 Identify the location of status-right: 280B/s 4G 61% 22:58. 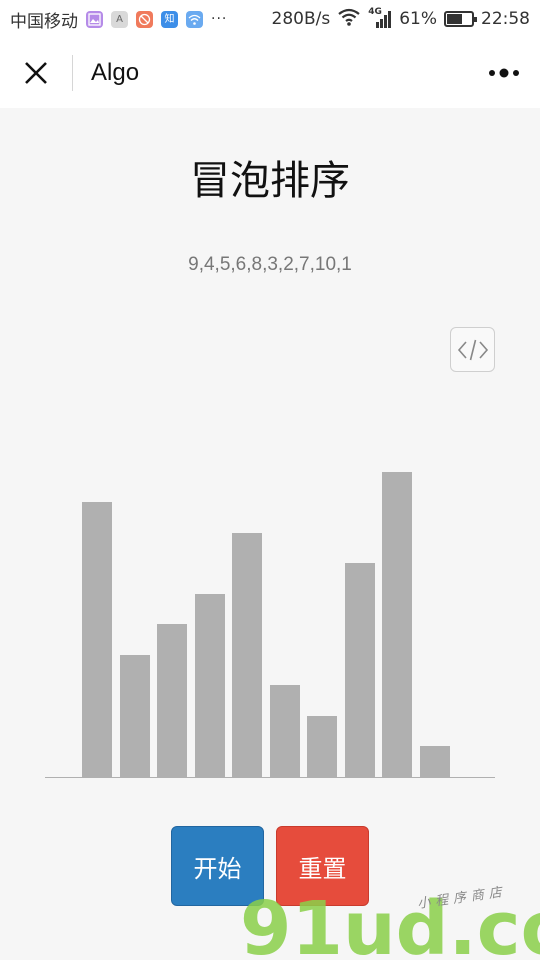
(401, 19).